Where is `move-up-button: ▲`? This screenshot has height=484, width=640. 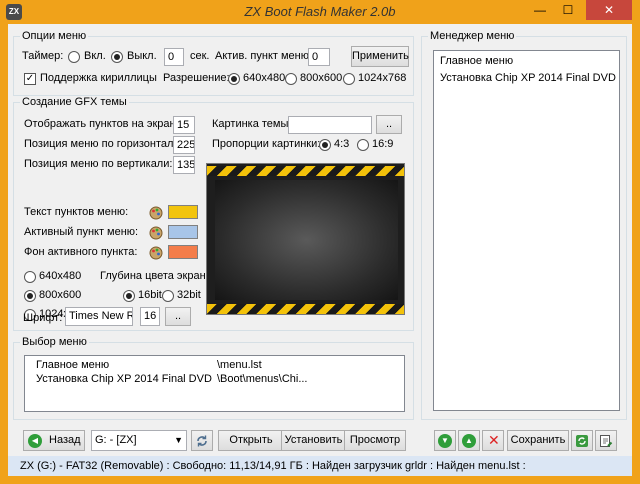 move-up-button: ▲ is located at coordinates (469, 440).